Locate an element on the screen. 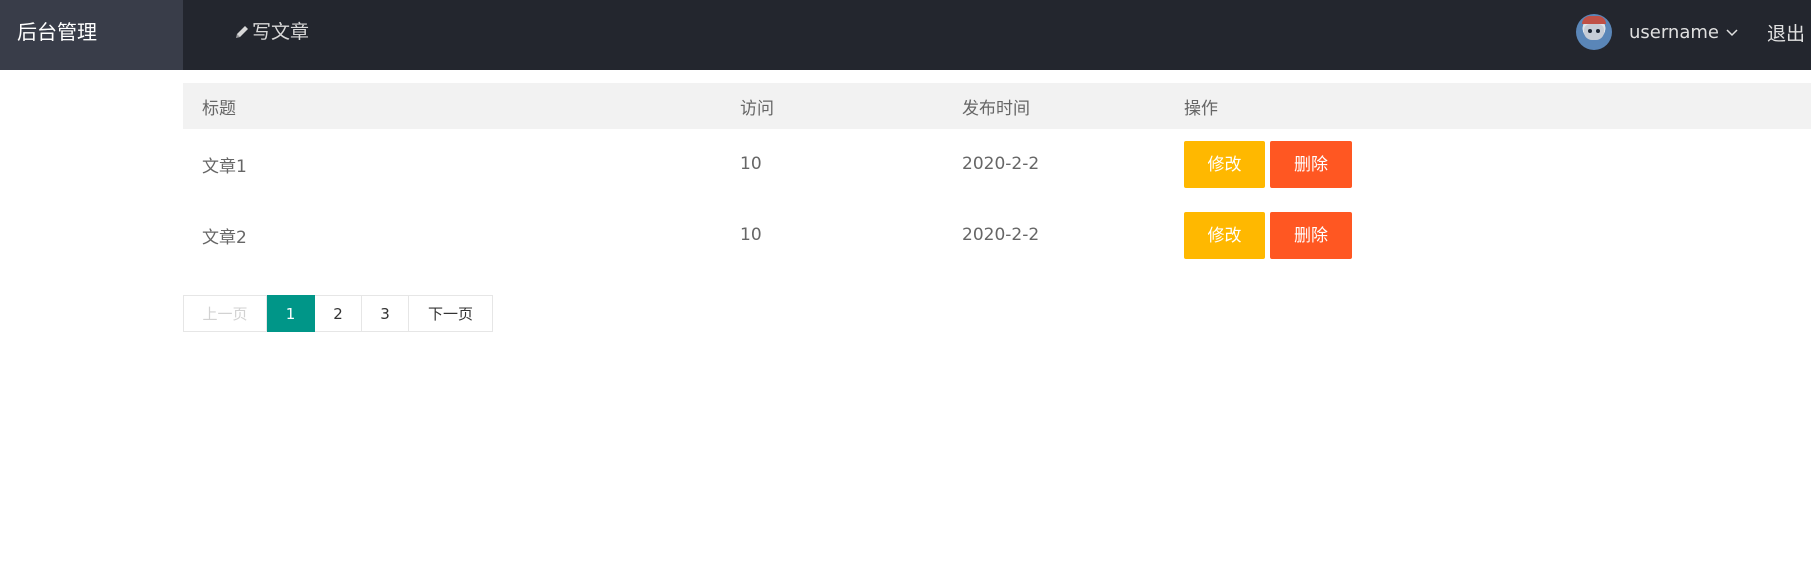  row-title: 文章1 is located at coordinates (224, 166).